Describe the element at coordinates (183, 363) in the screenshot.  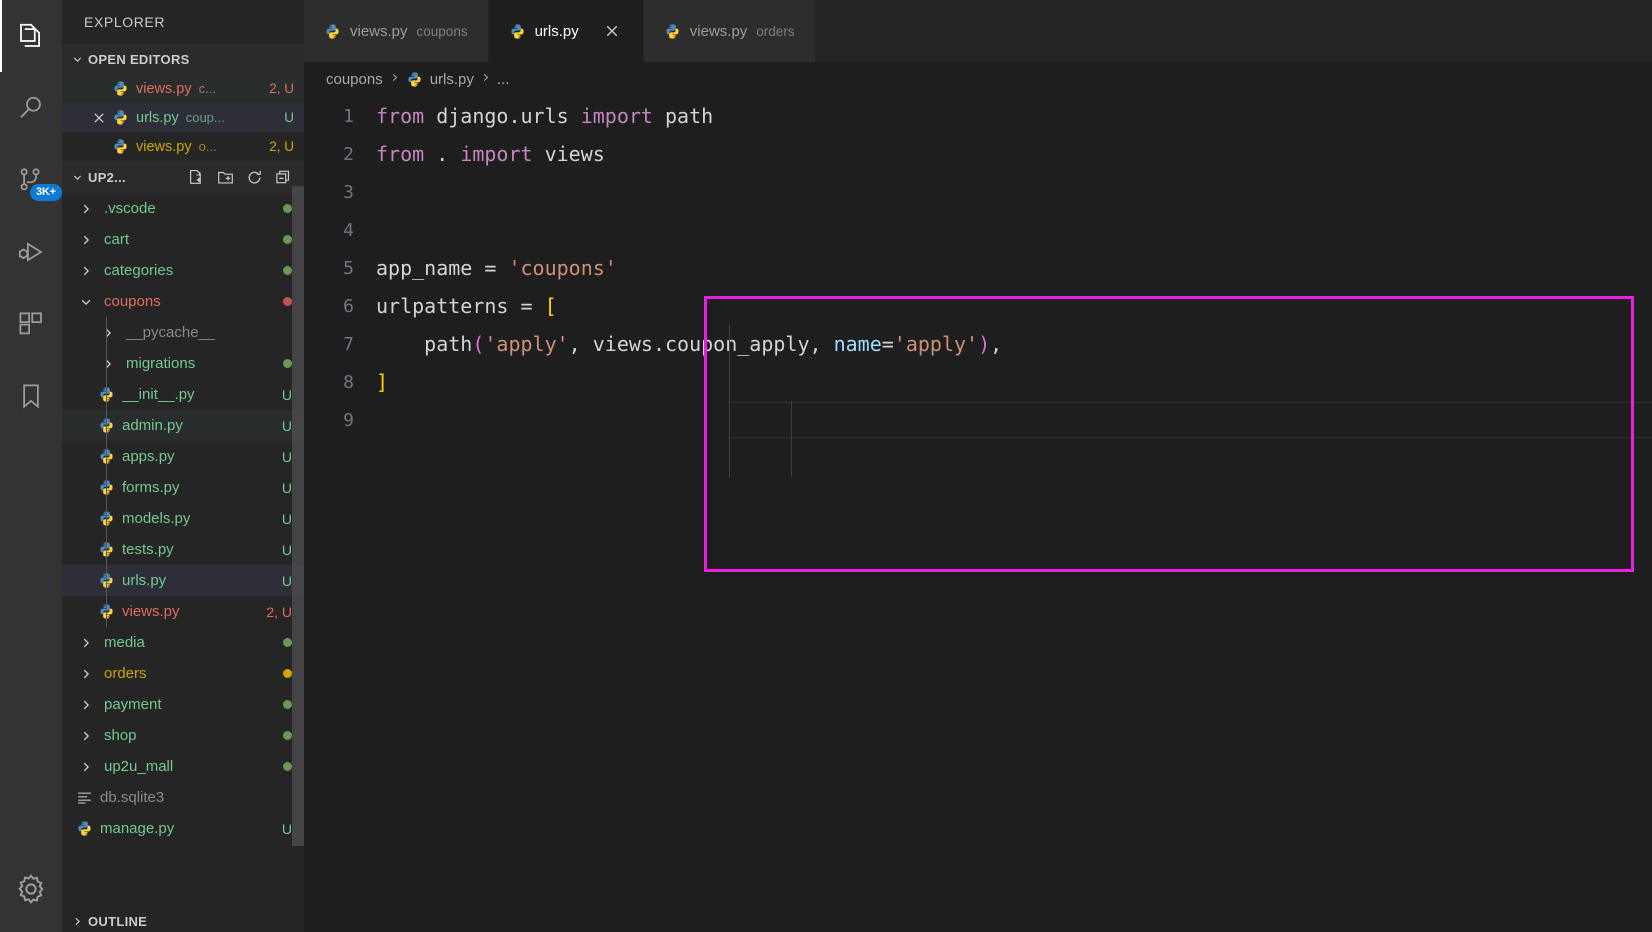
I see `tree-item-migrations: migrations` at that location.